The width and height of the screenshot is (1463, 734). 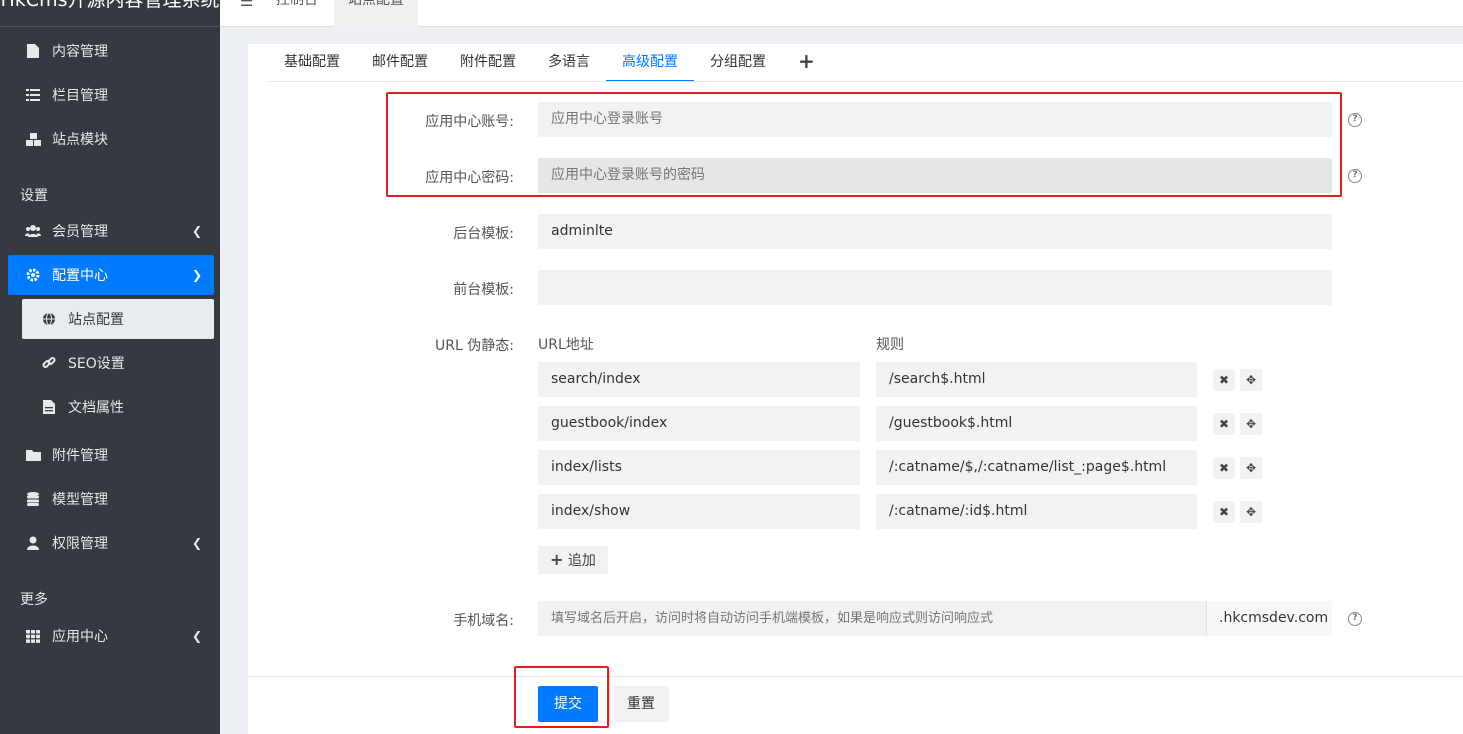 What do you see at coordinates (699, 379) in the screenshot?
I see `url-rewrite-url-field: search/index` at bounding box center [699, 379].